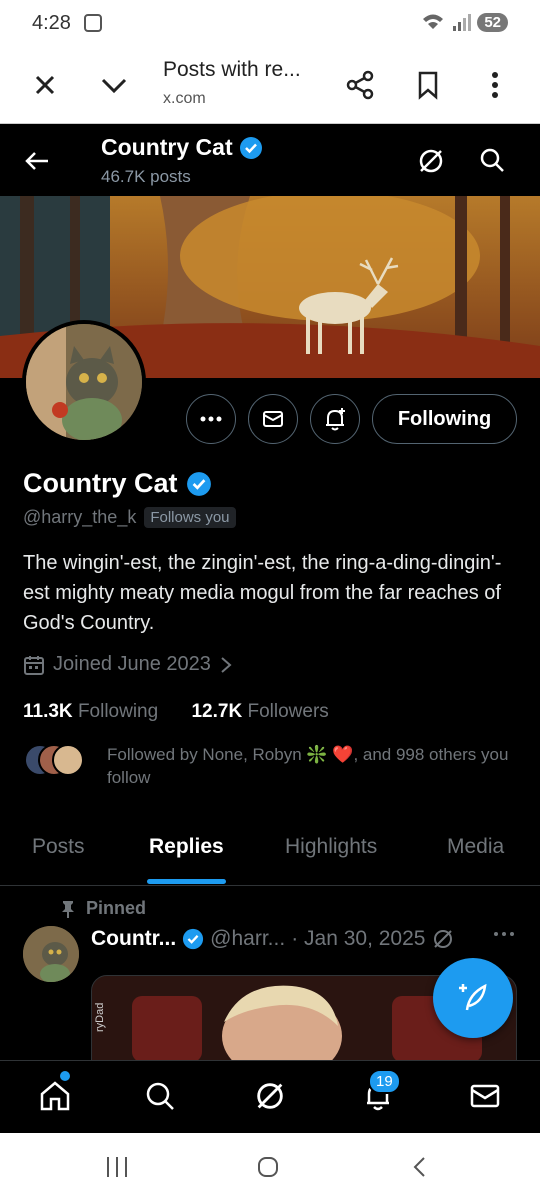  What do you see at coordinates (186, 847) in the screenshot?
I see `tab-replies: Replies` at bounding box center [186, 847].